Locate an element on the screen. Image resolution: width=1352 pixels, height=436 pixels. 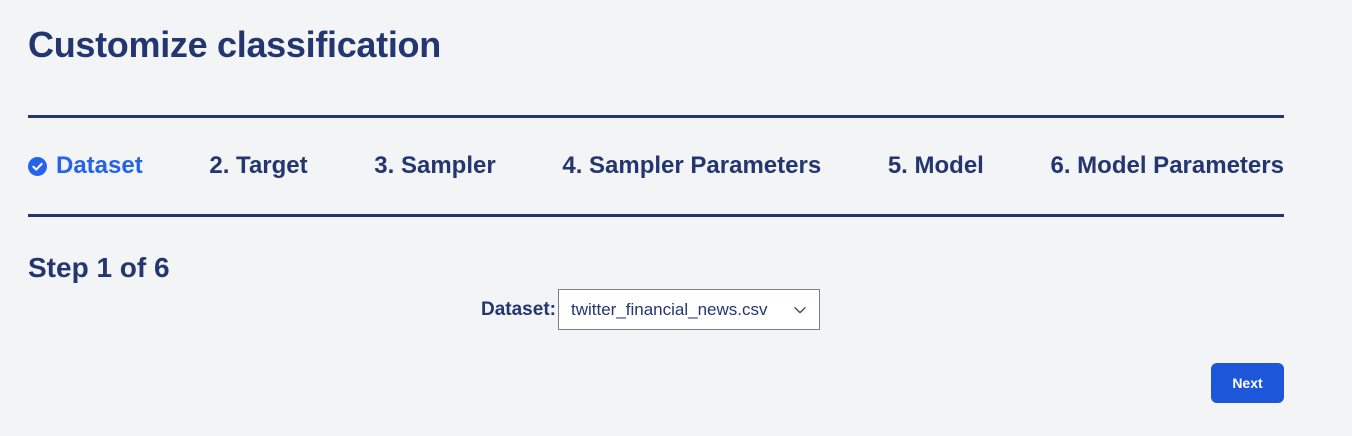
dataset-field: Dataset: twitter_financial_news.csv is located at coordinates (650, 309).